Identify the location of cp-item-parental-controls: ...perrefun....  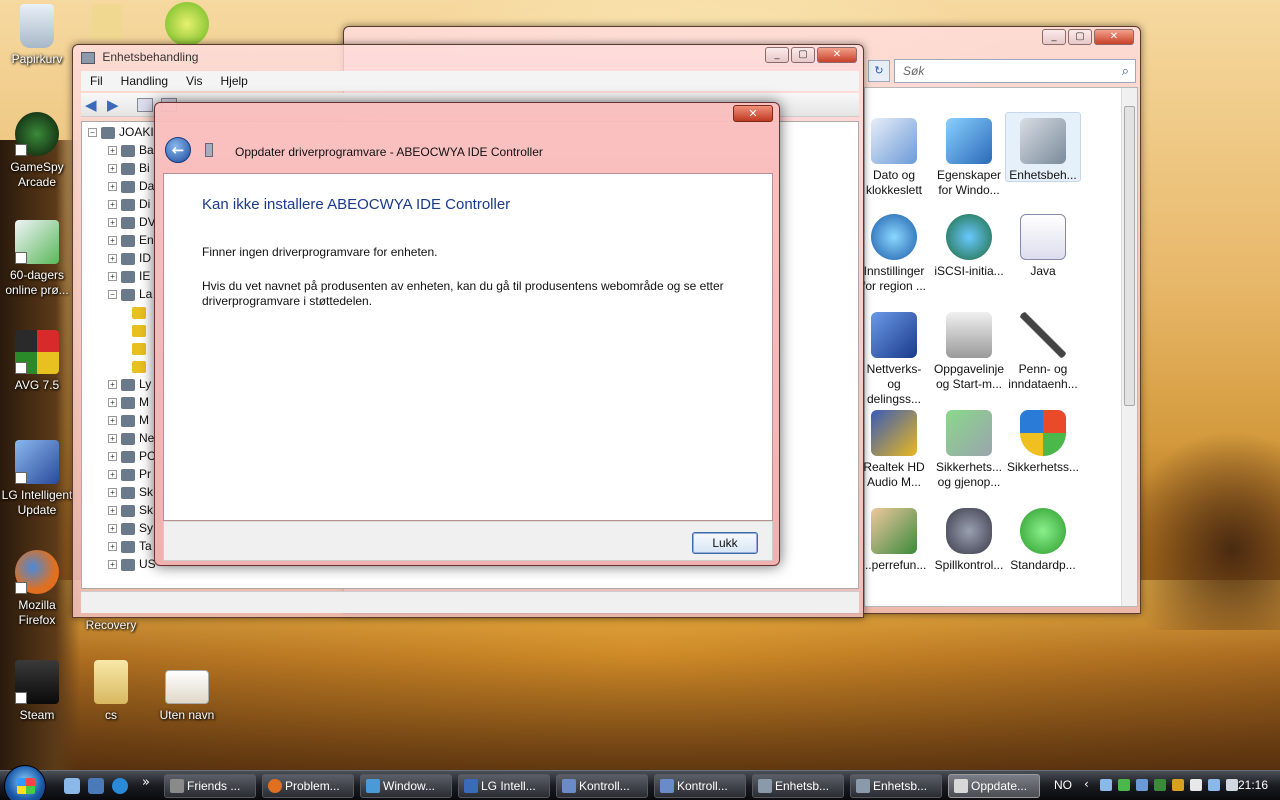
(894, 540).